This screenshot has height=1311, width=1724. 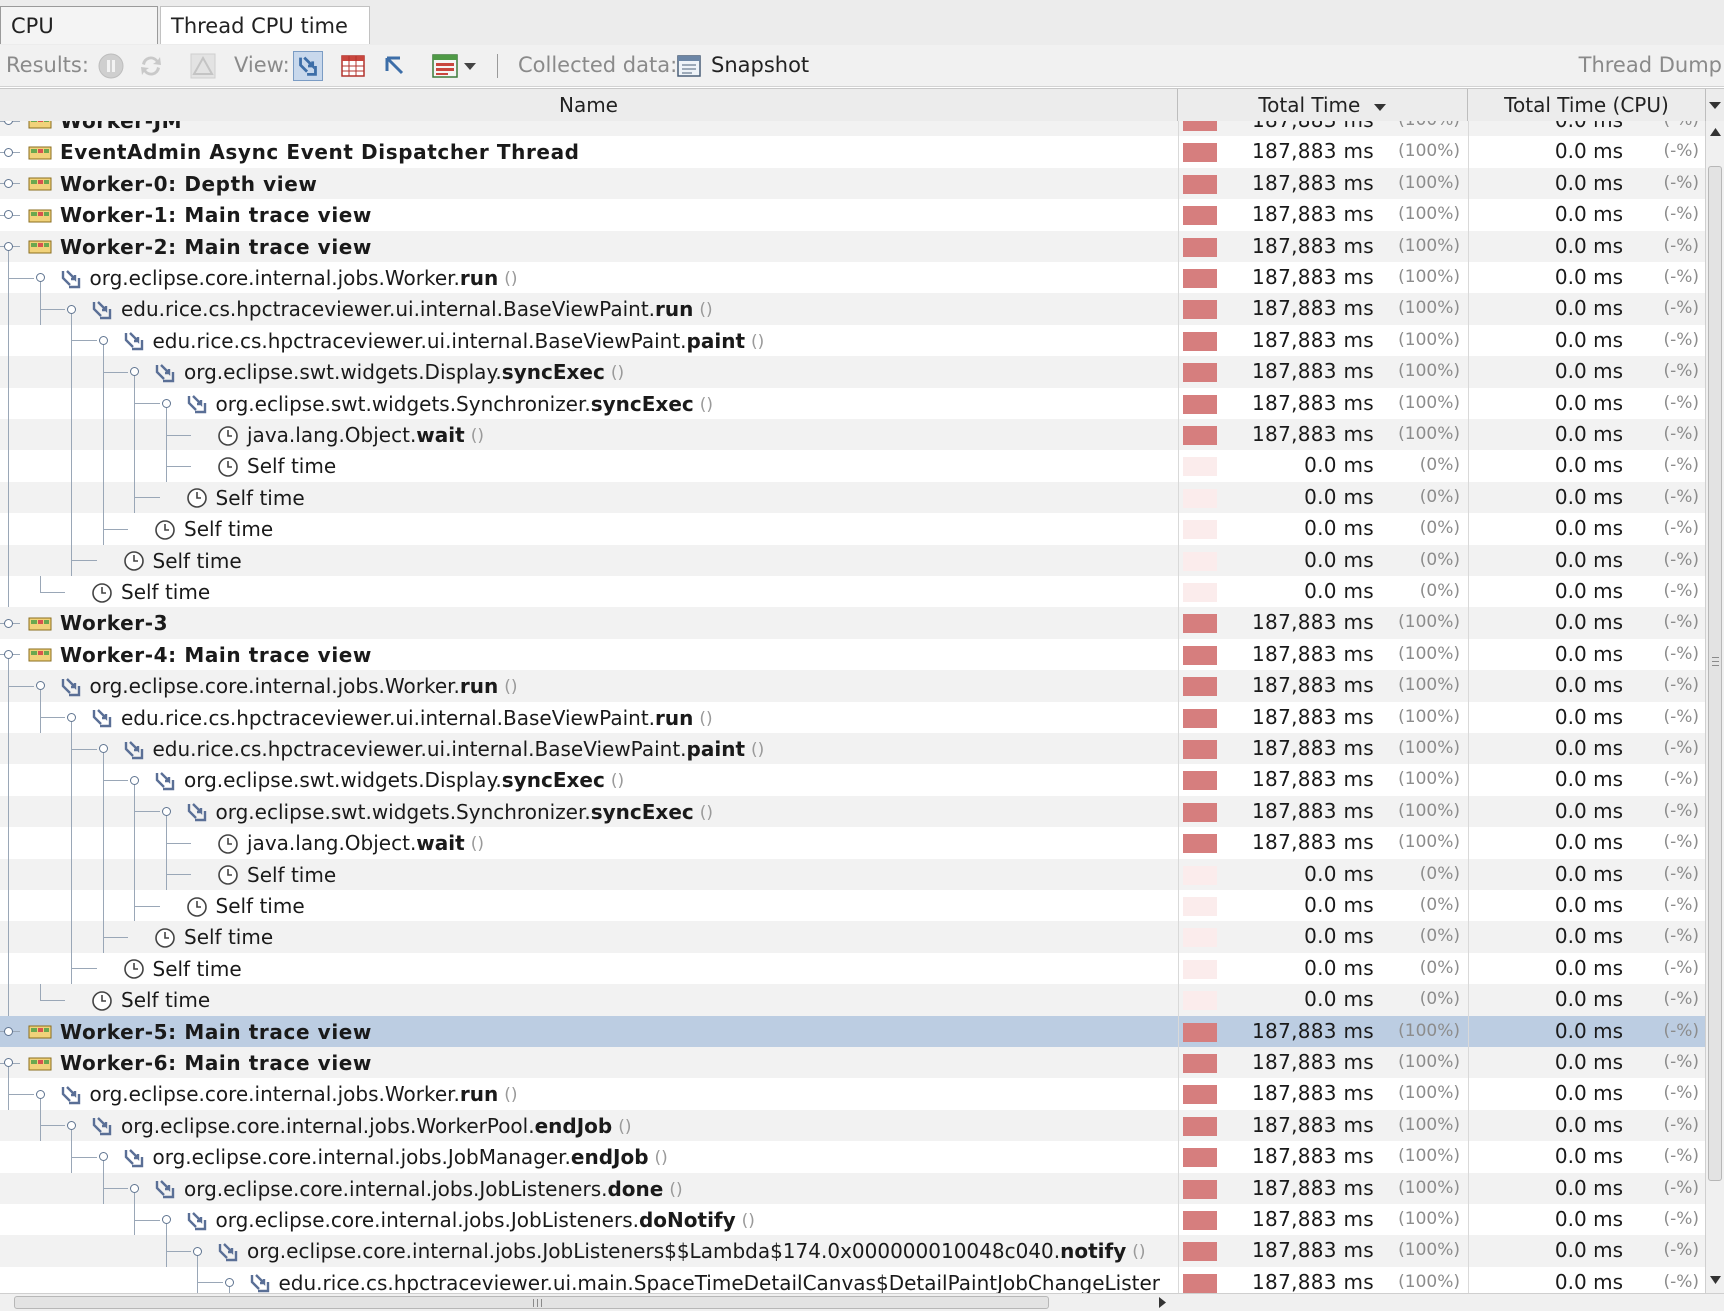 I want to click on thread-dump-button: Thread Dump, so click(x=1650, y=65).